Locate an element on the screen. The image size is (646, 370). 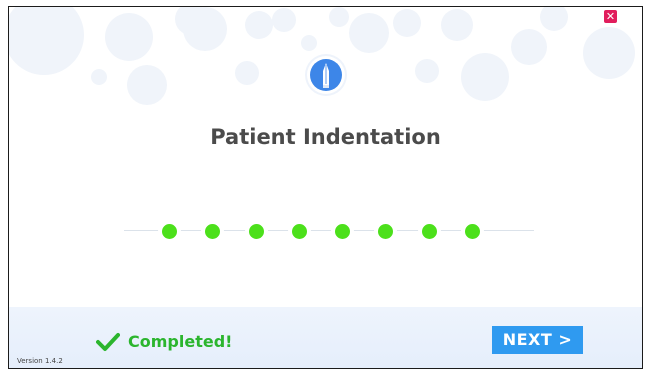
close-button: ✕ is located at coordinates (610, 16).